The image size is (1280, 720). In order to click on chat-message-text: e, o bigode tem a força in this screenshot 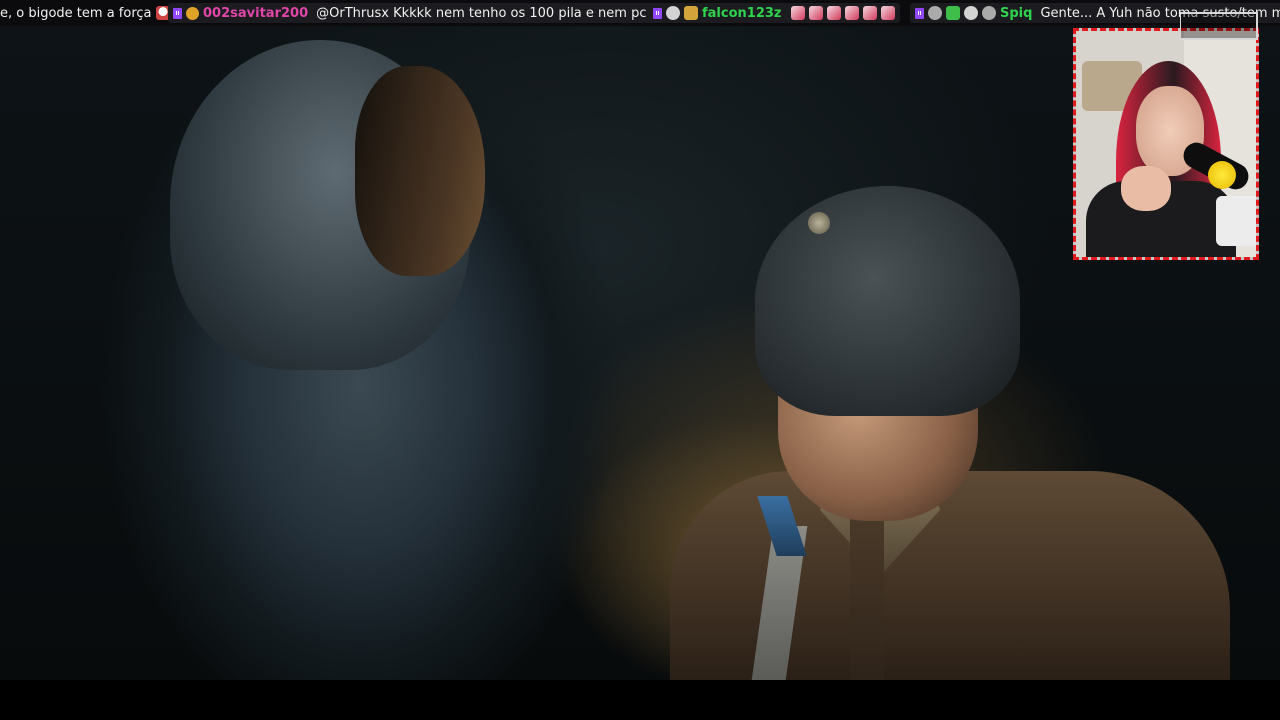, I will do `click(76, 13)`.